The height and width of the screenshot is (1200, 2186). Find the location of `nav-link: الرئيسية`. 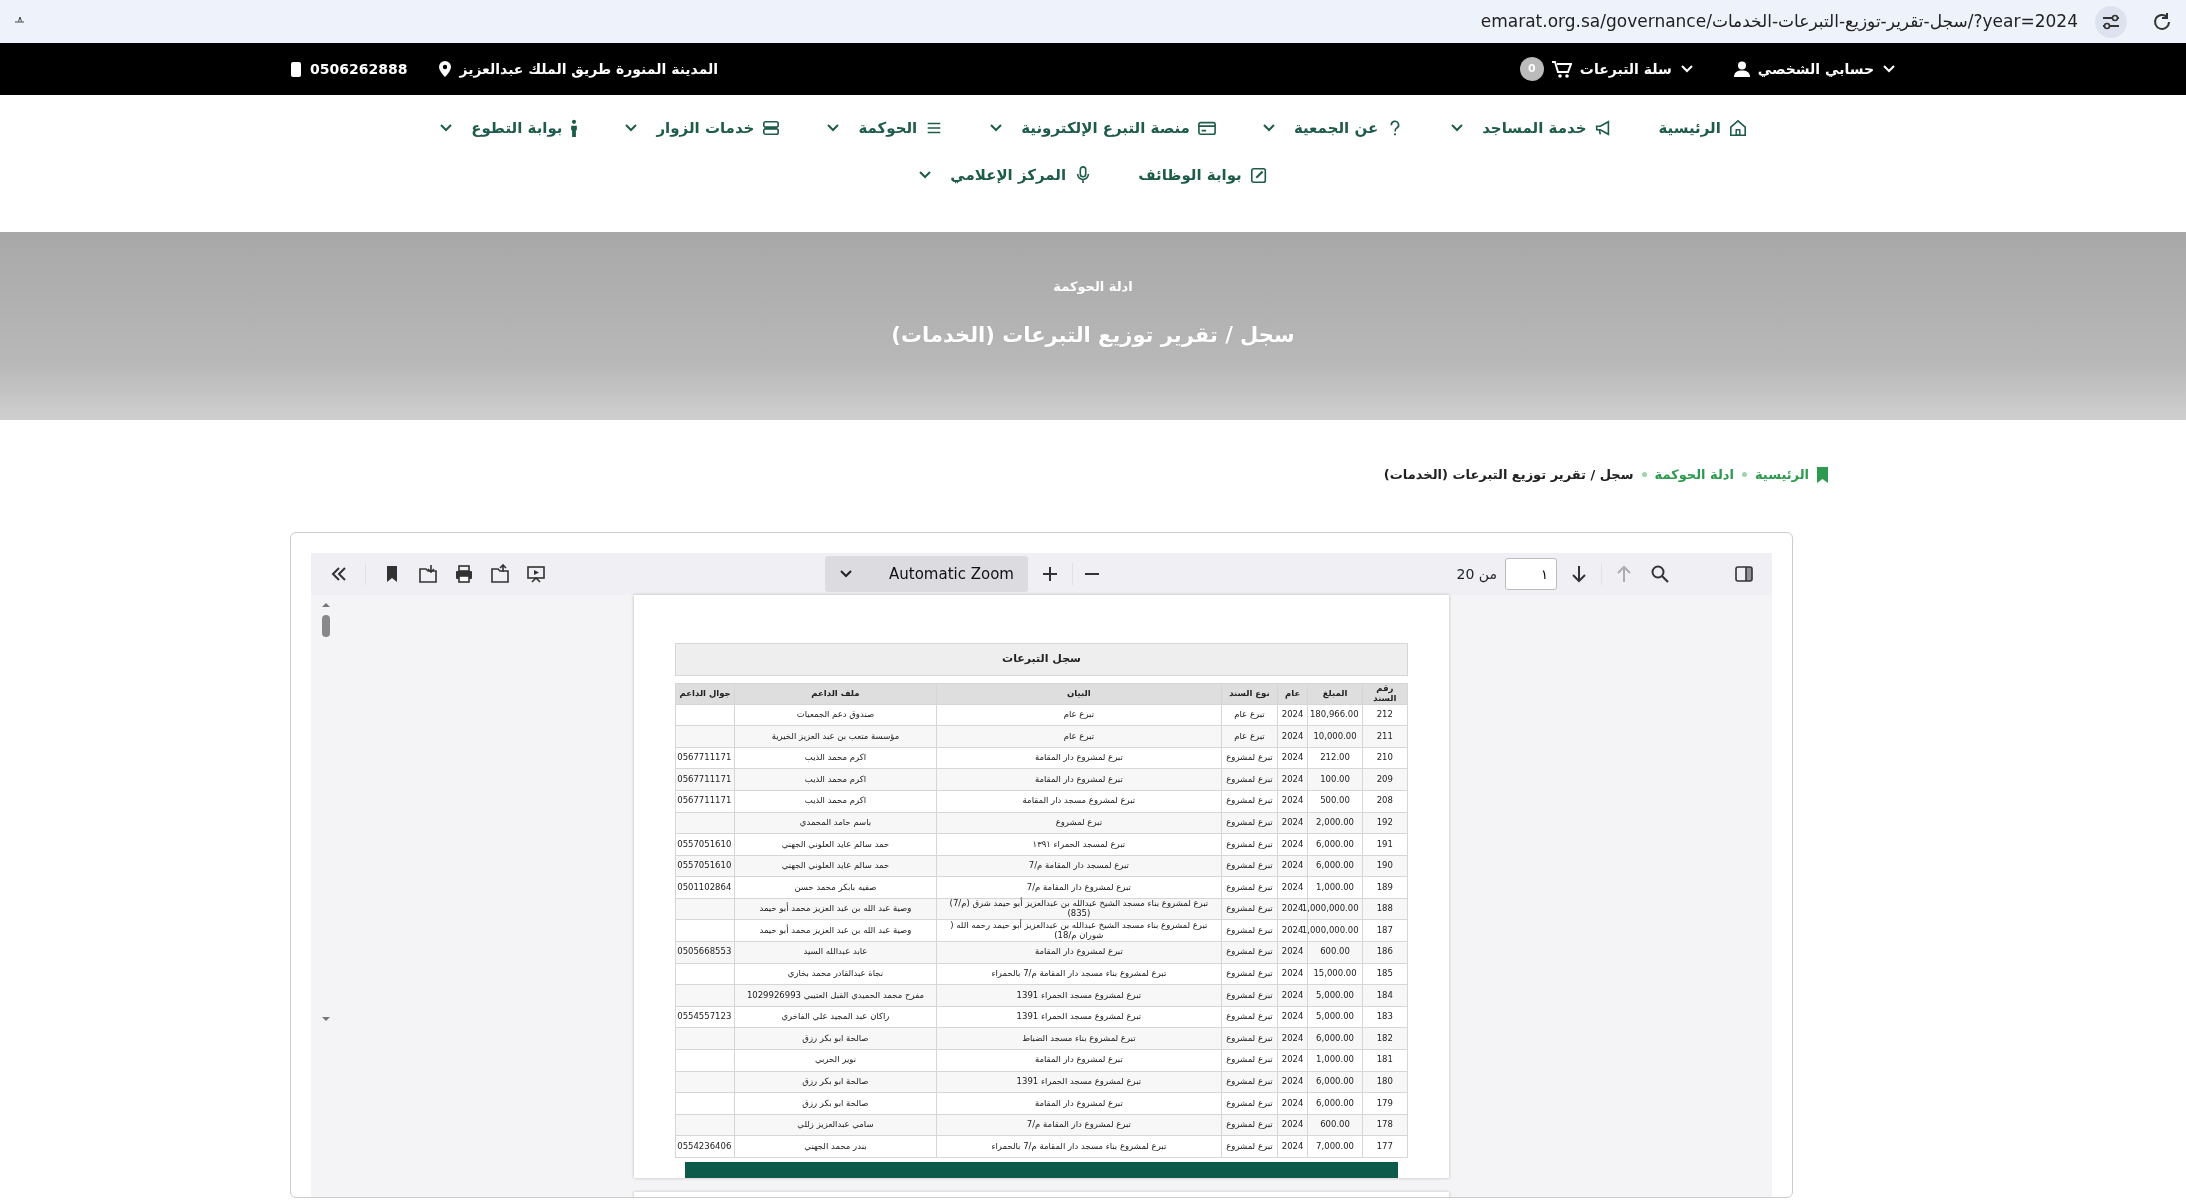

nav-link: الرئيسية is located at coordinates (1702, 128).